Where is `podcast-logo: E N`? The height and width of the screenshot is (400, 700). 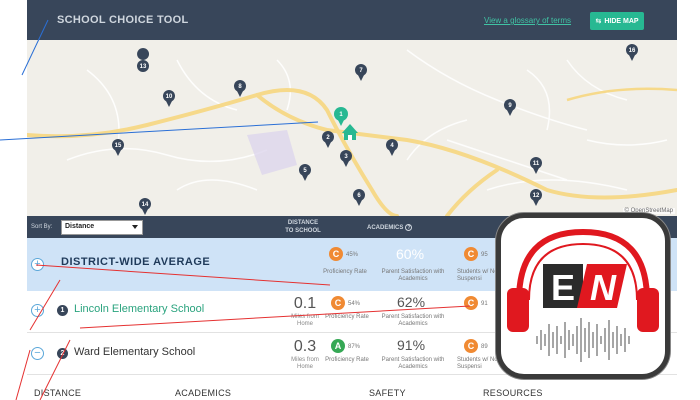 podcast-logo: E N is located at coordinates (583, 296).